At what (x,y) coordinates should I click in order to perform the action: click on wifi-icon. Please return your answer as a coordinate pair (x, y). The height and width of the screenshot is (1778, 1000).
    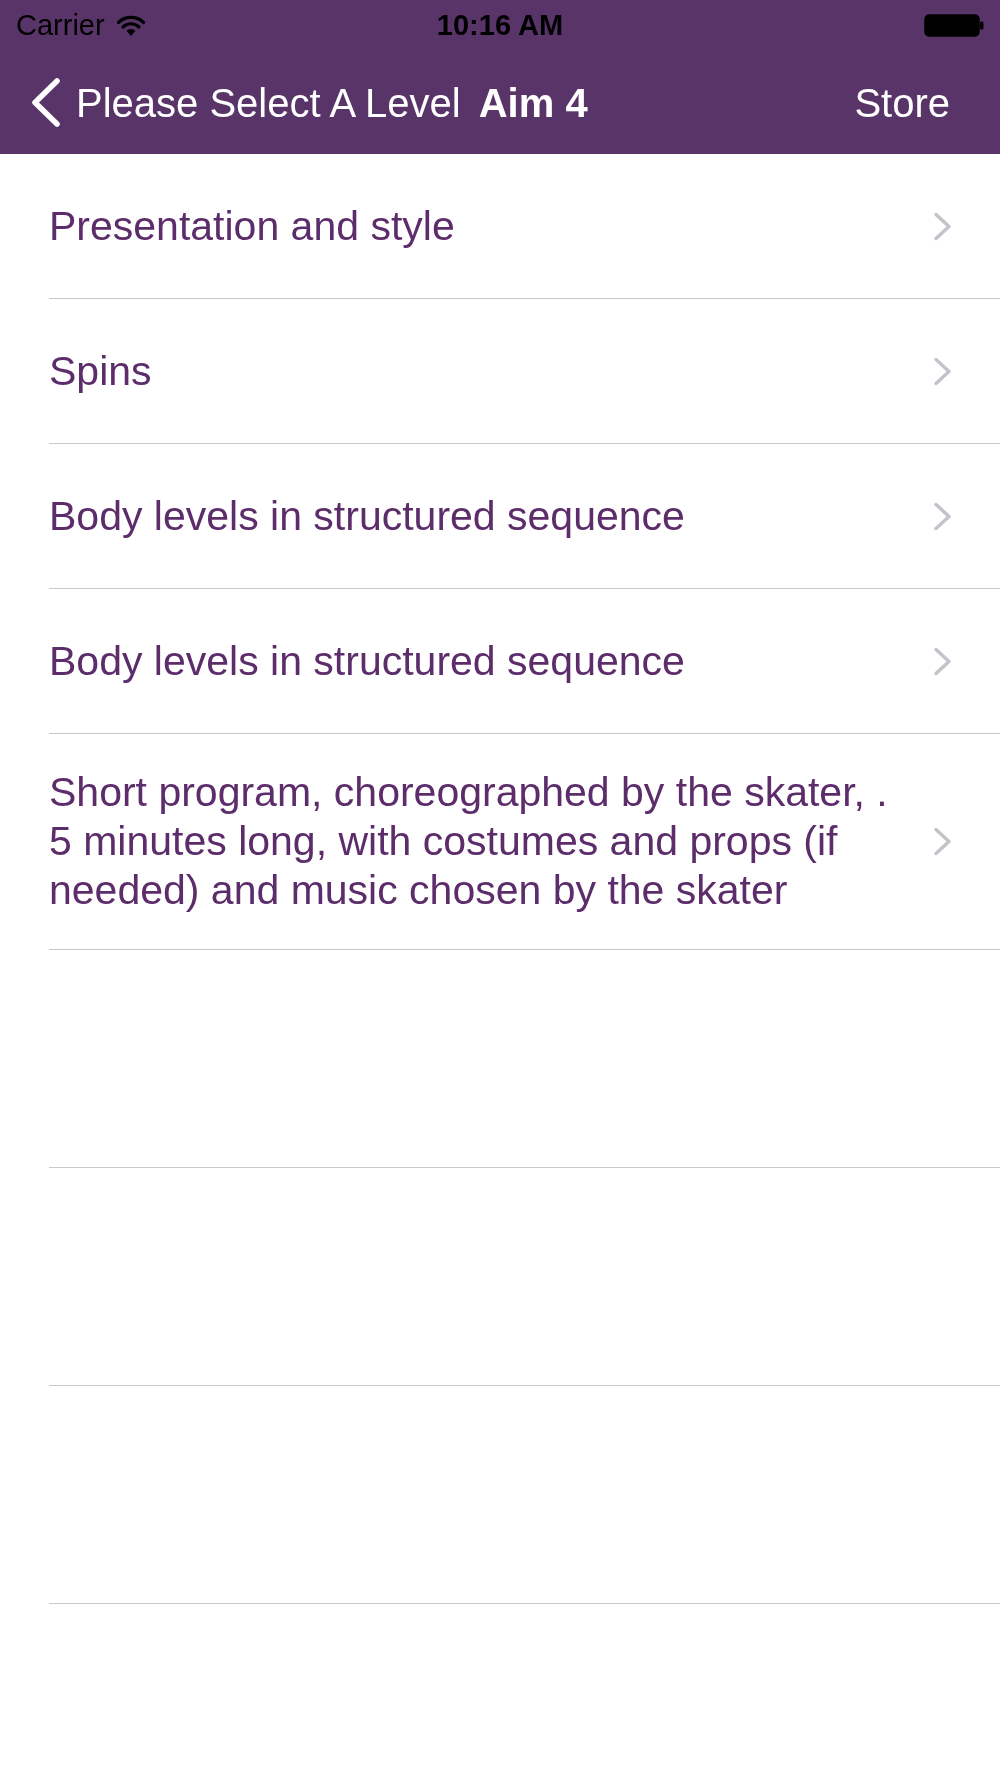
    Looking at the image, I should click on (130, 25).